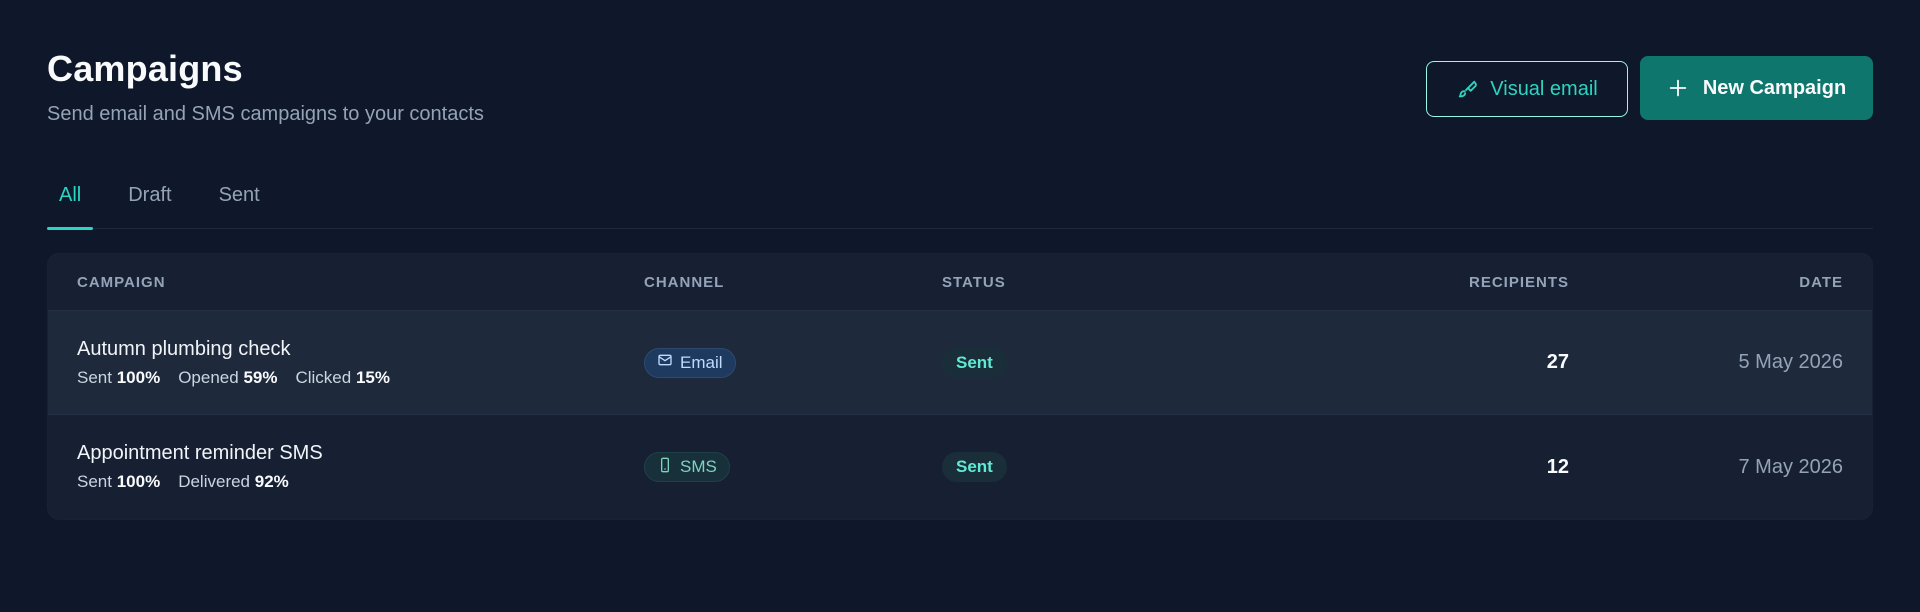  I want to click on channel-label: Email, so click(701, 362).